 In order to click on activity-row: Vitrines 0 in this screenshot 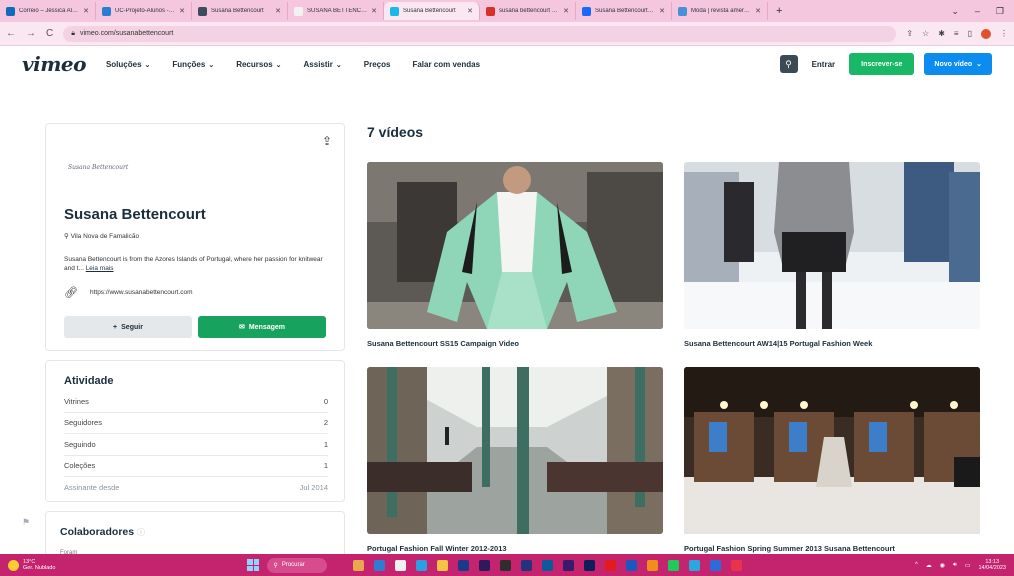, I will do `click(196, 402)`.